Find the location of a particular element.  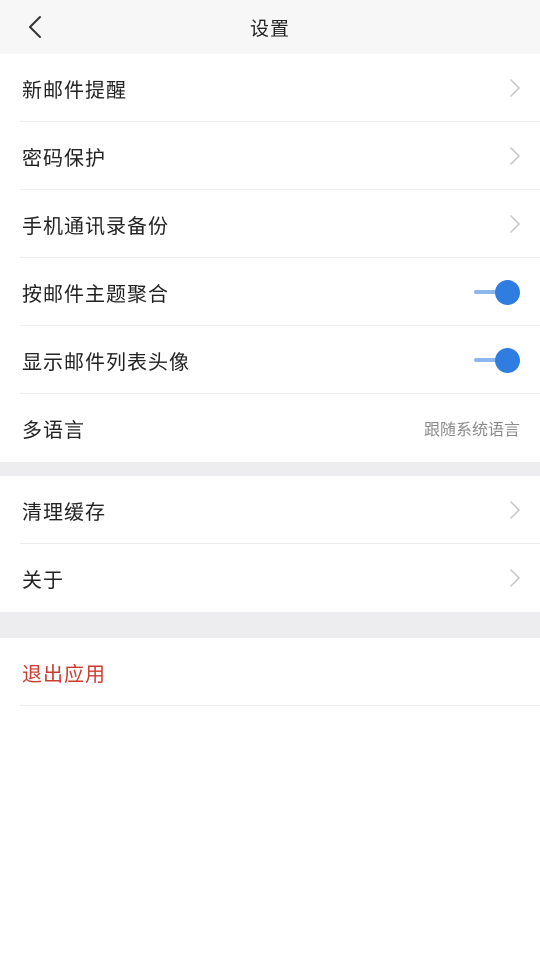

back-button is located at coordinates (35, 27).